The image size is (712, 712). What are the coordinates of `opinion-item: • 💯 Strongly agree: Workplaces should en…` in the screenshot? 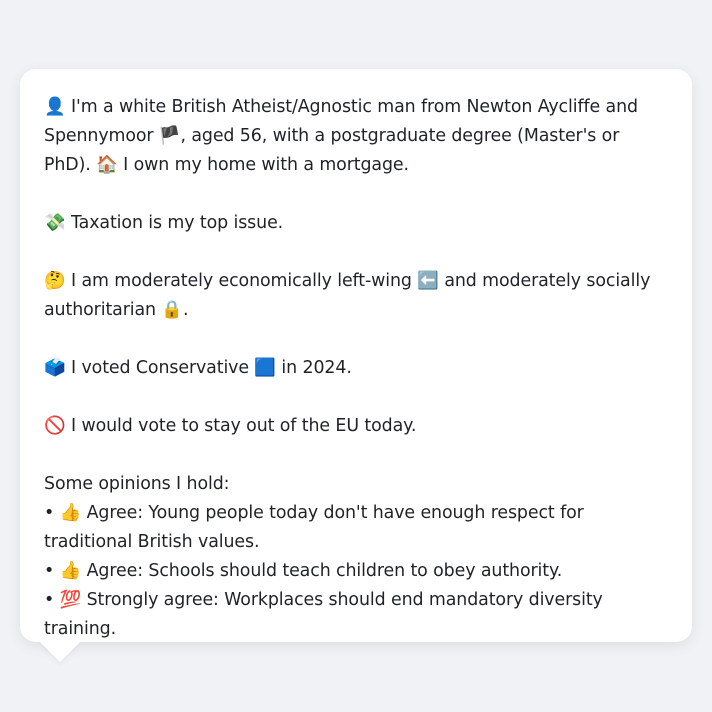 It's located at (356, 615).